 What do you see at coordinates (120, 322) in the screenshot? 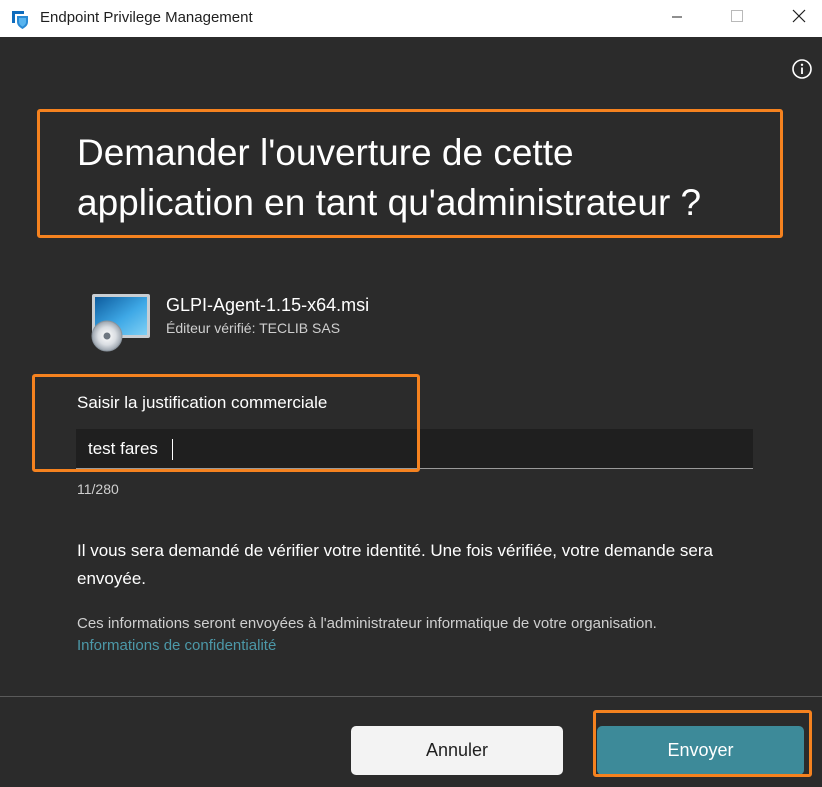
I see `installer-package-icon` at bounding box center [120, 322].